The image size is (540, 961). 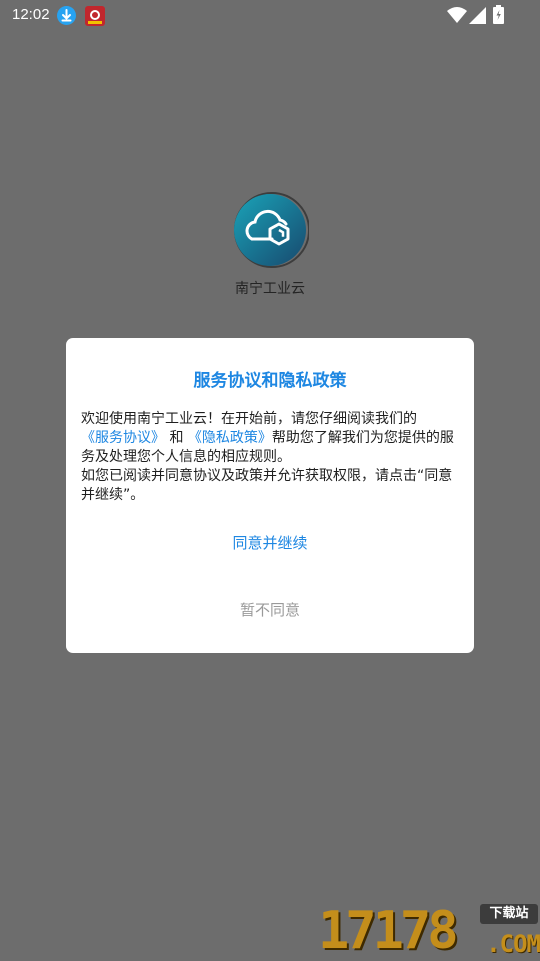 What do you see at coordinates (249, 419) in the screenshot?
I see `dialog-intro-text: 欢迎使用南宁工业云！在开始前，请您仔细阅读我们的` at bounding box center [249, 419].